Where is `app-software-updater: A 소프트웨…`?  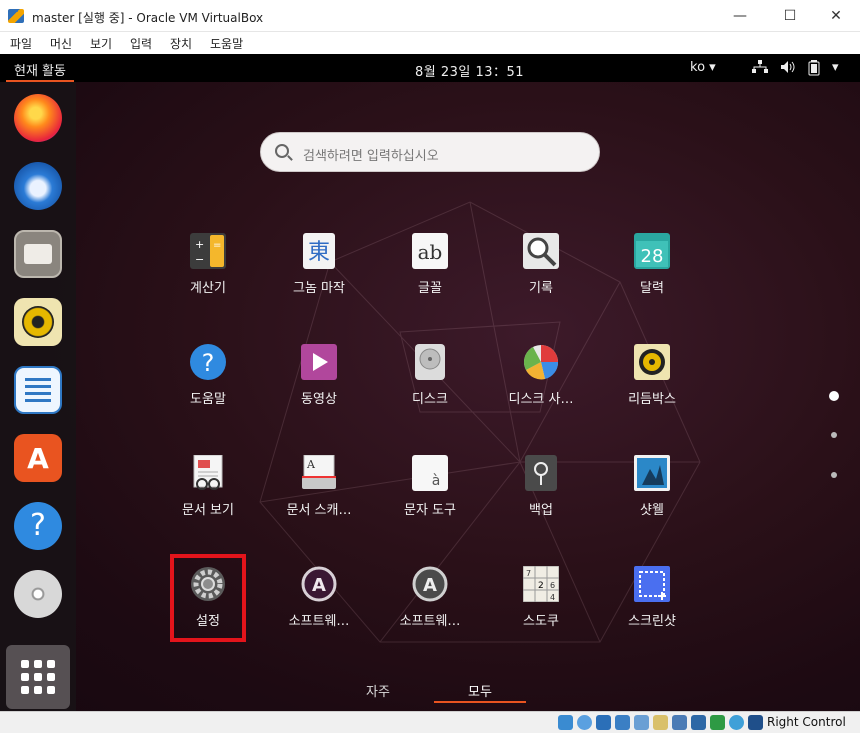
app-software-updater: A 소프트웨… is located at coordinates (430, 611).